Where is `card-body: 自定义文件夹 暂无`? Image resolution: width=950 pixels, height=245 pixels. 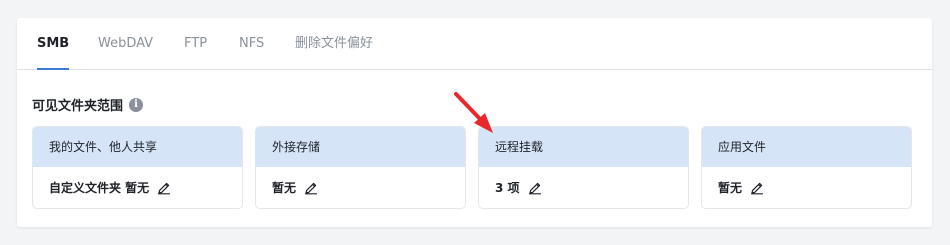
card-body: 自定义文件夹 暂无 is located at coordinates (137, 187).